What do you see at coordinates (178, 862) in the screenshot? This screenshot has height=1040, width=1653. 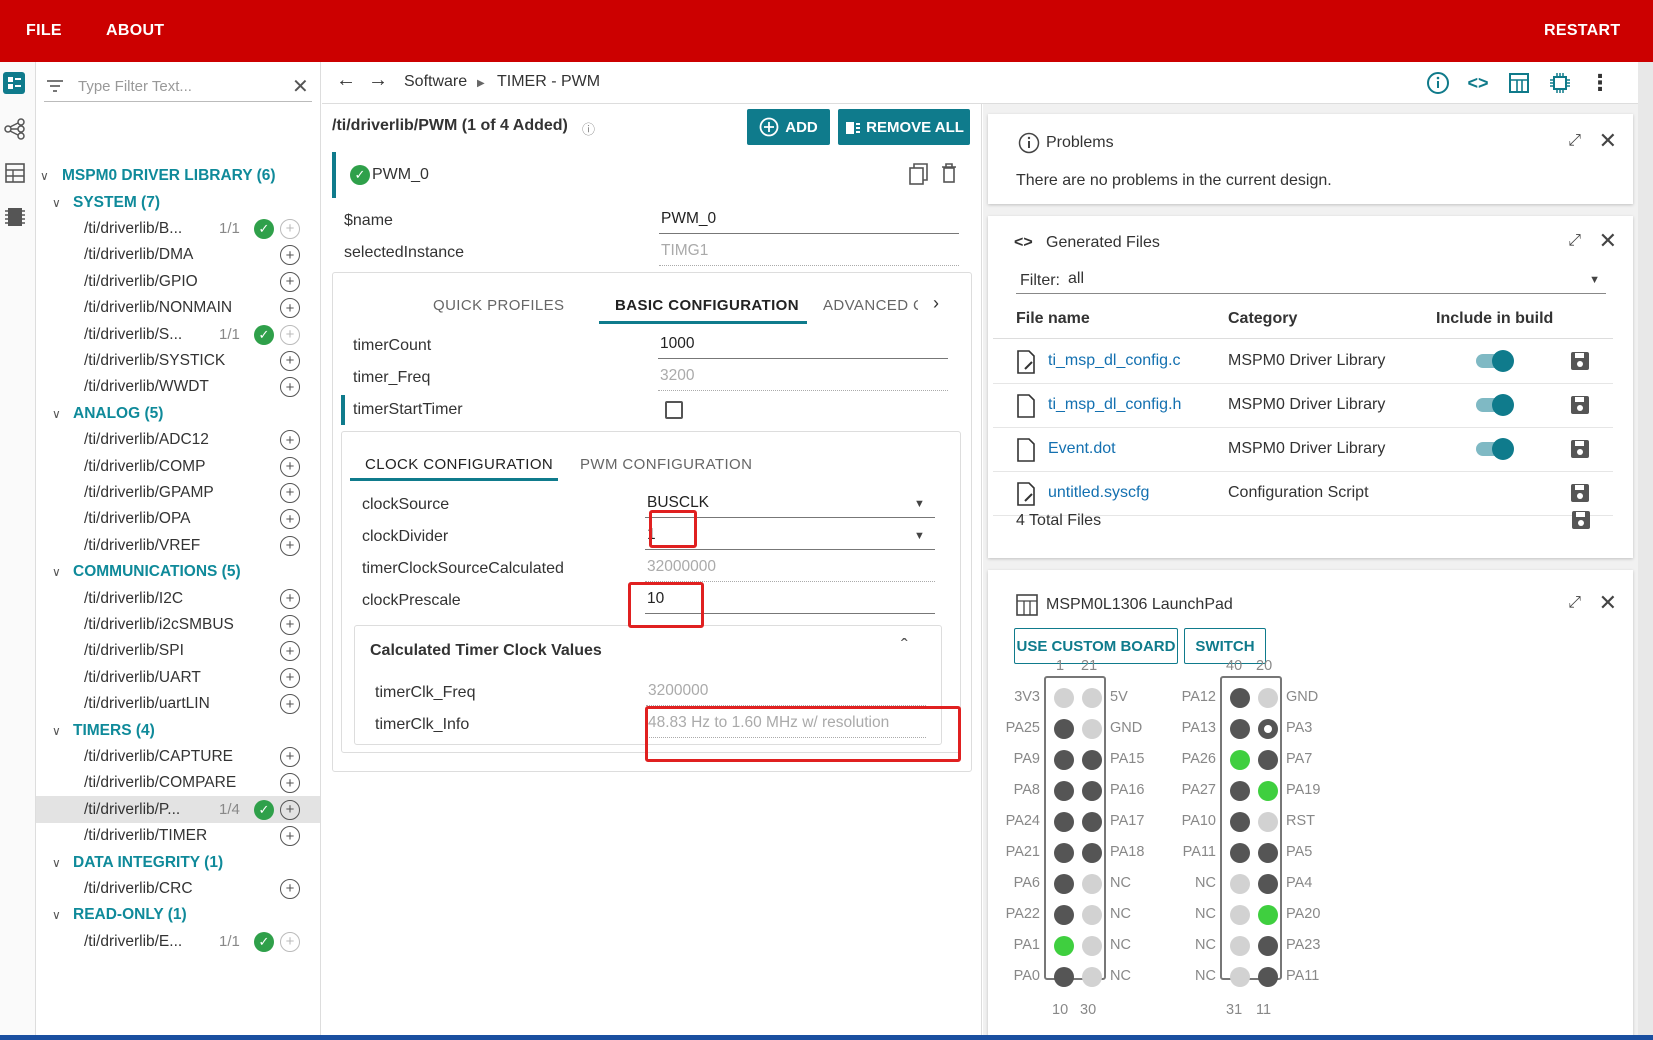 I see `tree-category: ∨ DATA INTEGRITY (1)` at bounding box center [178, 862].